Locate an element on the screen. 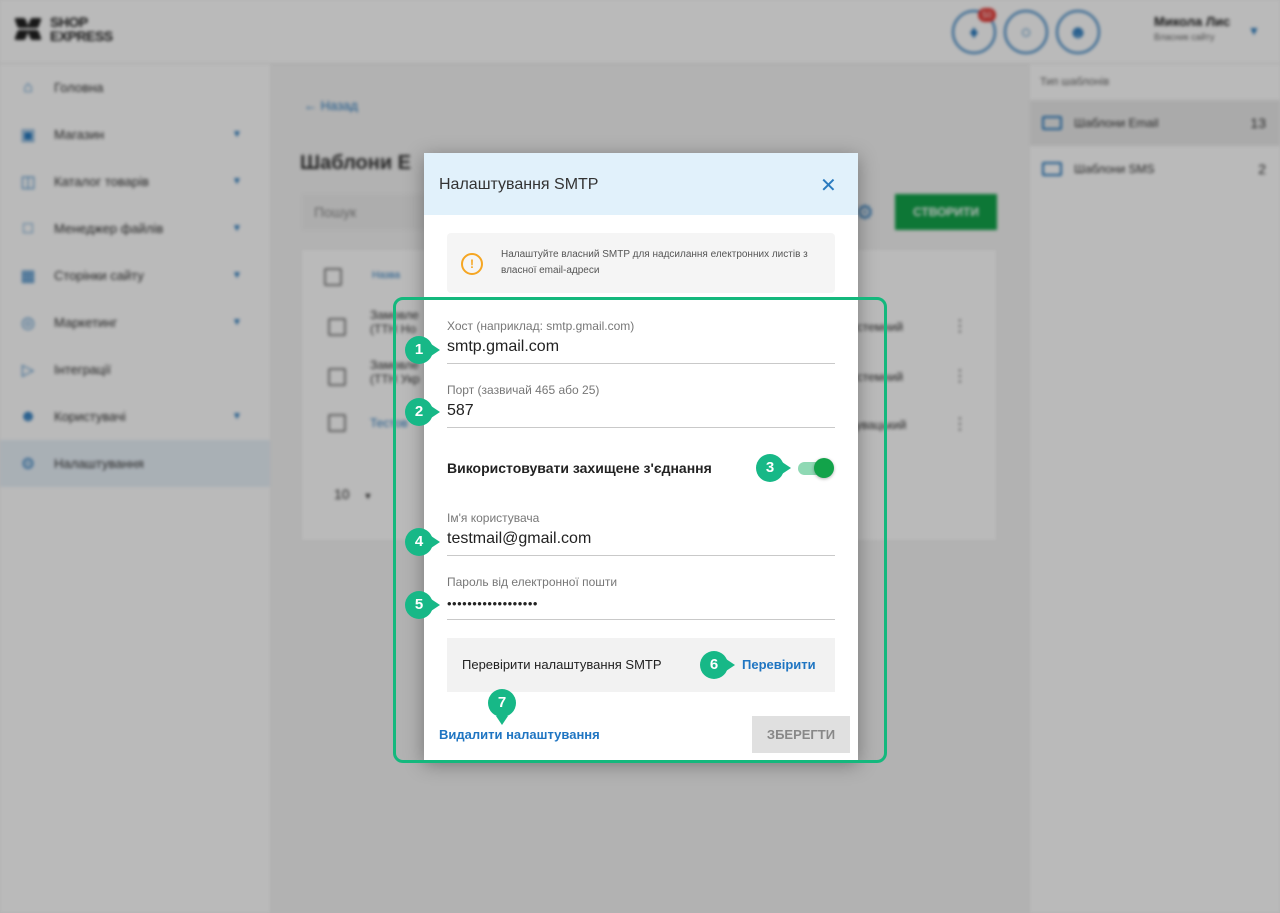 Image resolution: width=1280 pixels, height=913 pixels. step-marker-7: 7 is located at coordinates (502, 707).